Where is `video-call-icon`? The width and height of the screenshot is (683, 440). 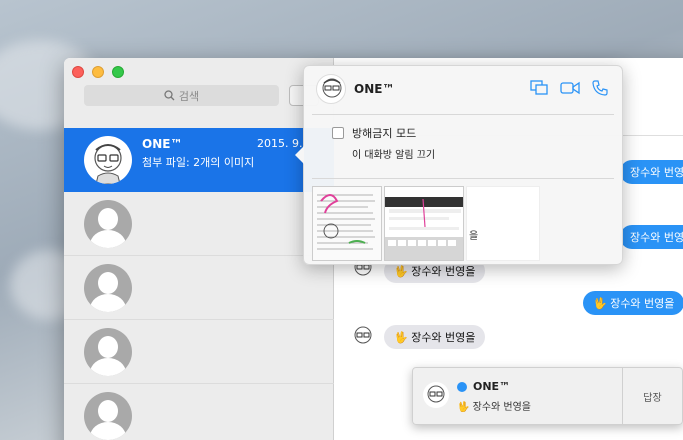
video-call-icon is located at coordinates (570, 88).